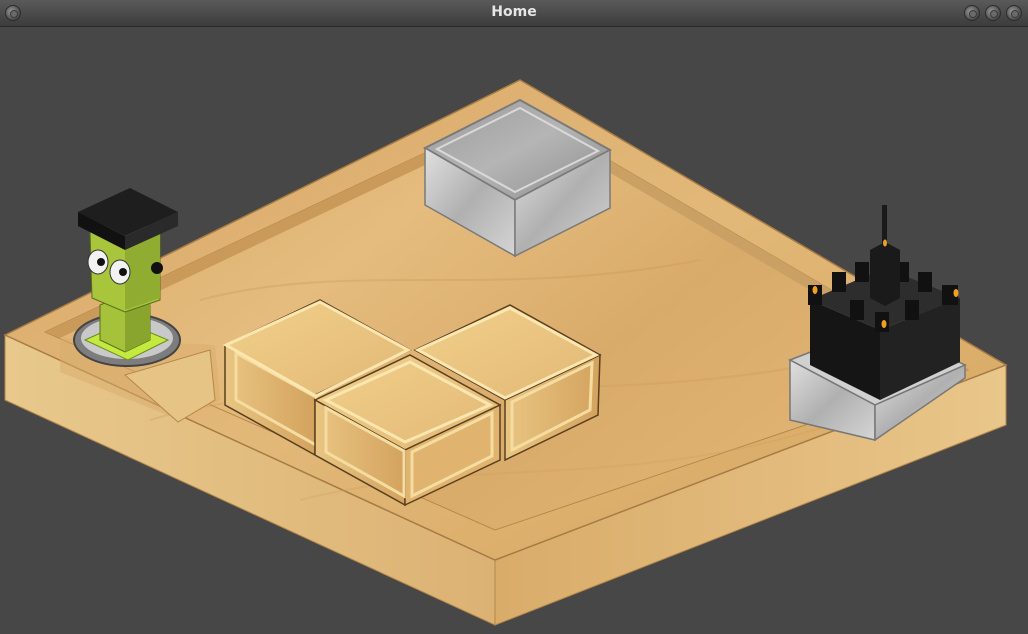  Describe the element at coordinates (993, 13) in the screenshot. I see `maximize-button` at that location.